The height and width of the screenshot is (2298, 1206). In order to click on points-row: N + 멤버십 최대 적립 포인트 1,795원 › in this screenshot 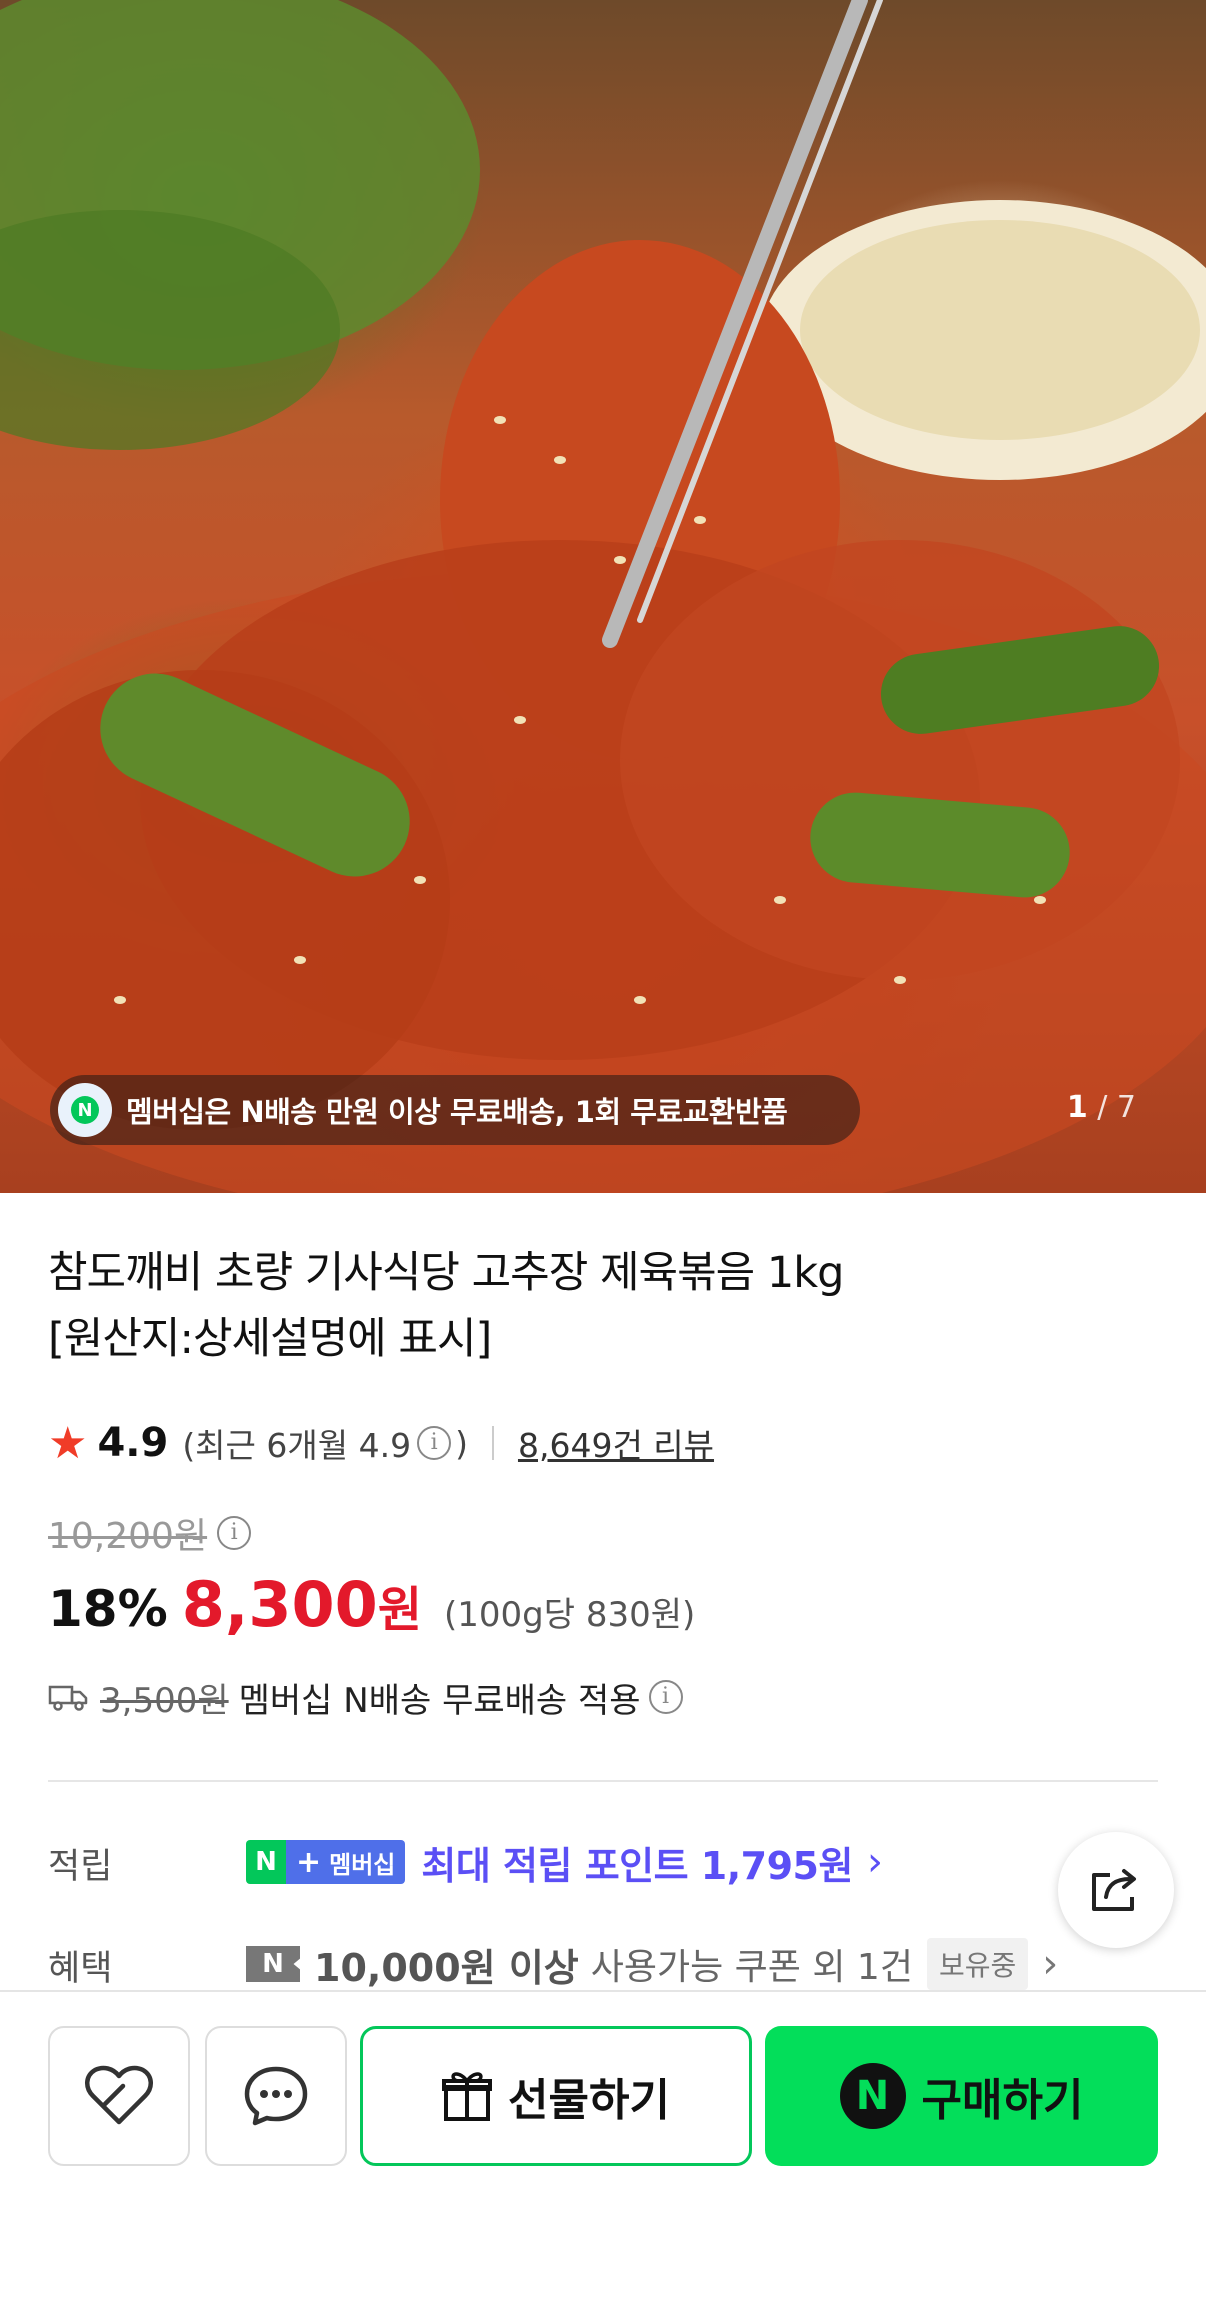, I will do `click(564, 1862)`.